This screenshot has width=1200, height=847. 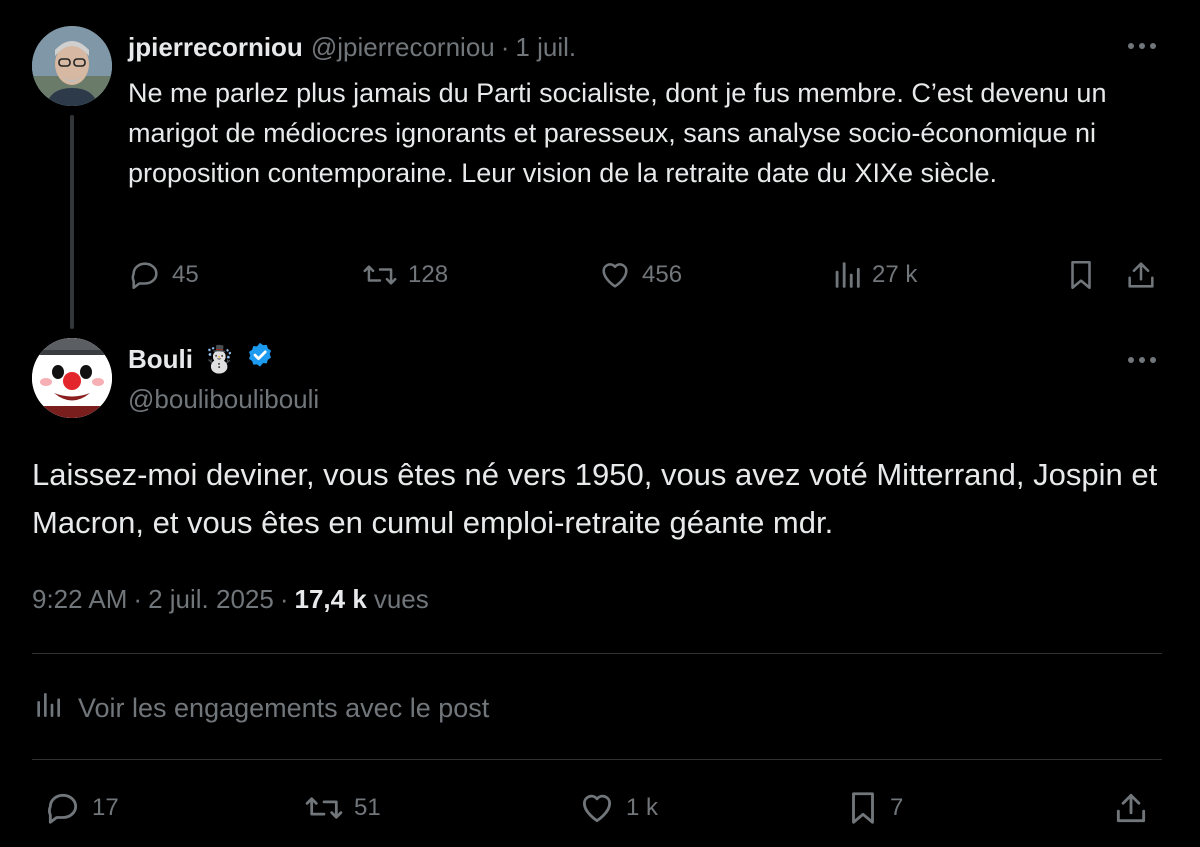 What do you see at coordinates (215, 47) in the screenshot?
I see `author-name: jpierrecorniou` at bounding box center [215, 47].